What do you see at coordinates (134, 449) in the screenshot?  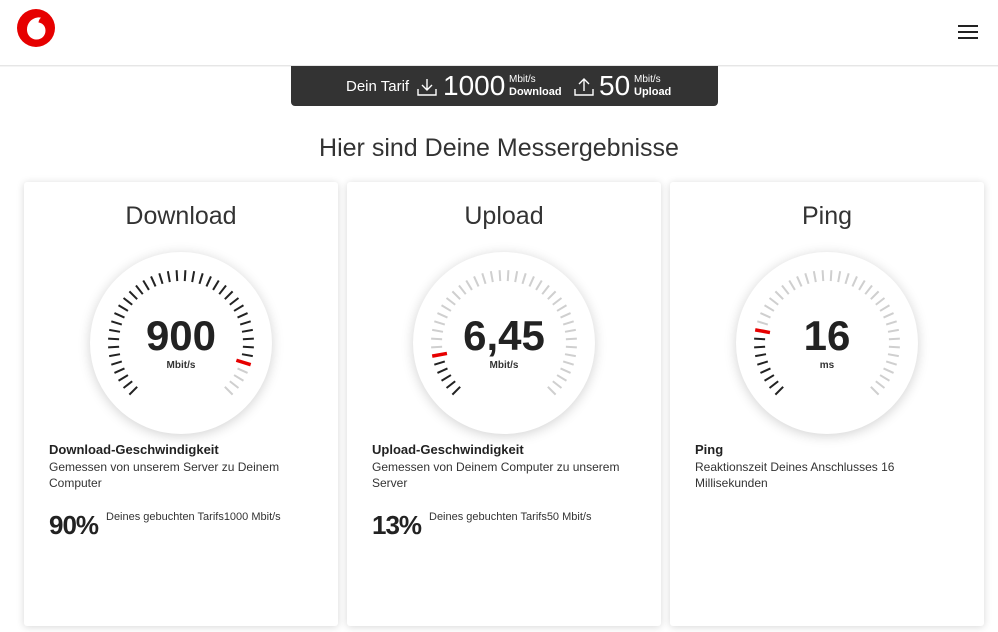 I see `info-title: Download-Geschwindigkeit` at bounding box center [134, 449].